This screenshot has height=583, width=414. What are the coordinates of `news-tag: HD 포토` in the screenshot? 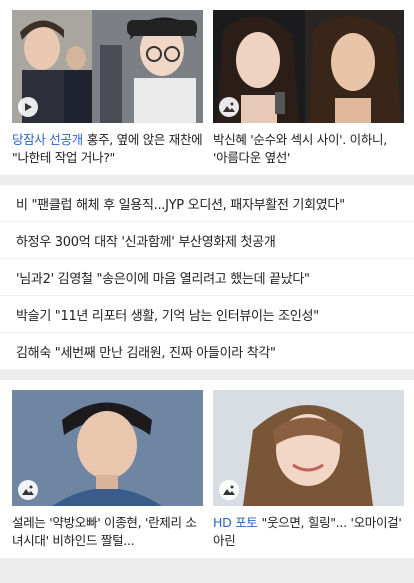 It's located at (235, 522).